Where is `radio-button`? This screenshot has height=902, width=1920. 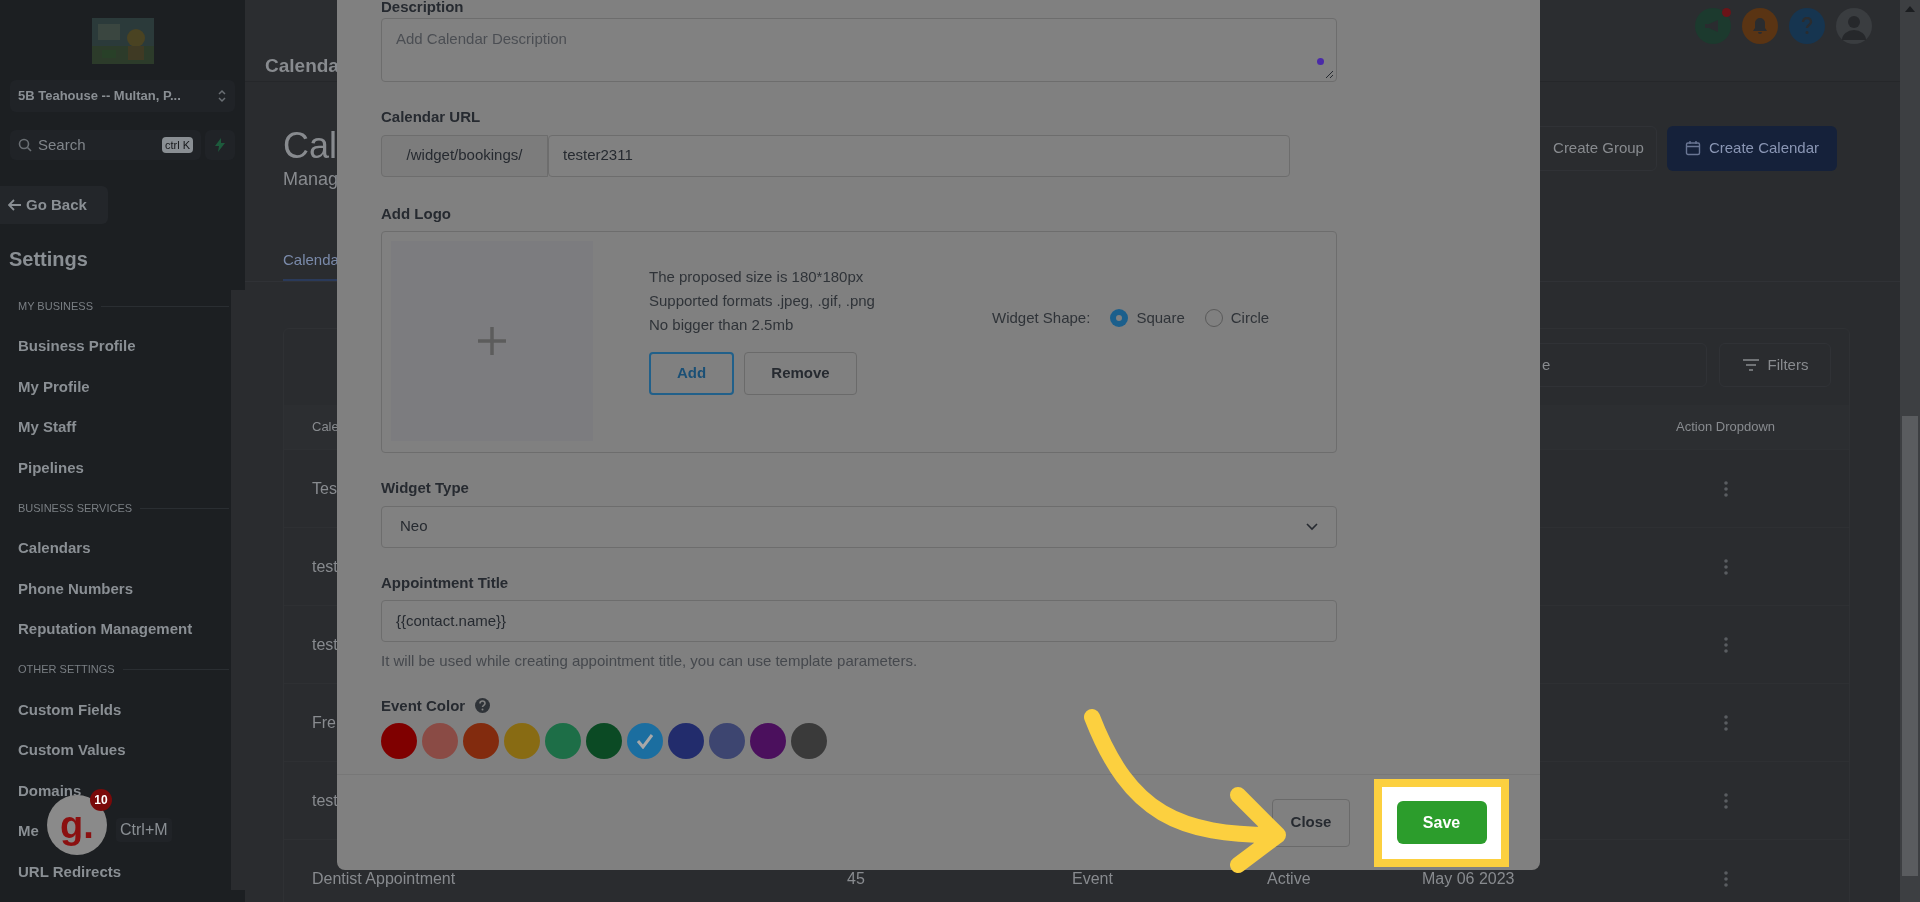
radio-button is located at coordinates (1119, 318).